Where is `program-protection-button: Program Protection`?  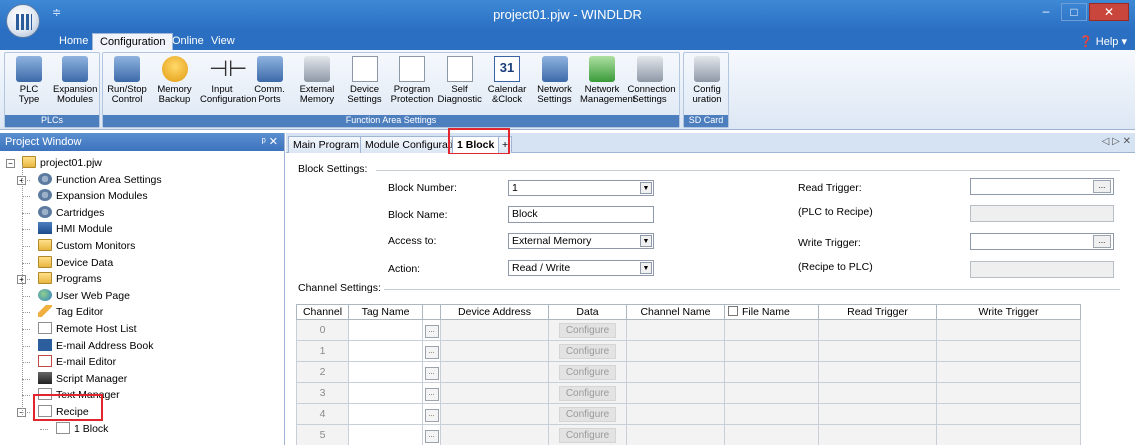 program-protection-button: Program Protection is located at coordinates (412, 85).